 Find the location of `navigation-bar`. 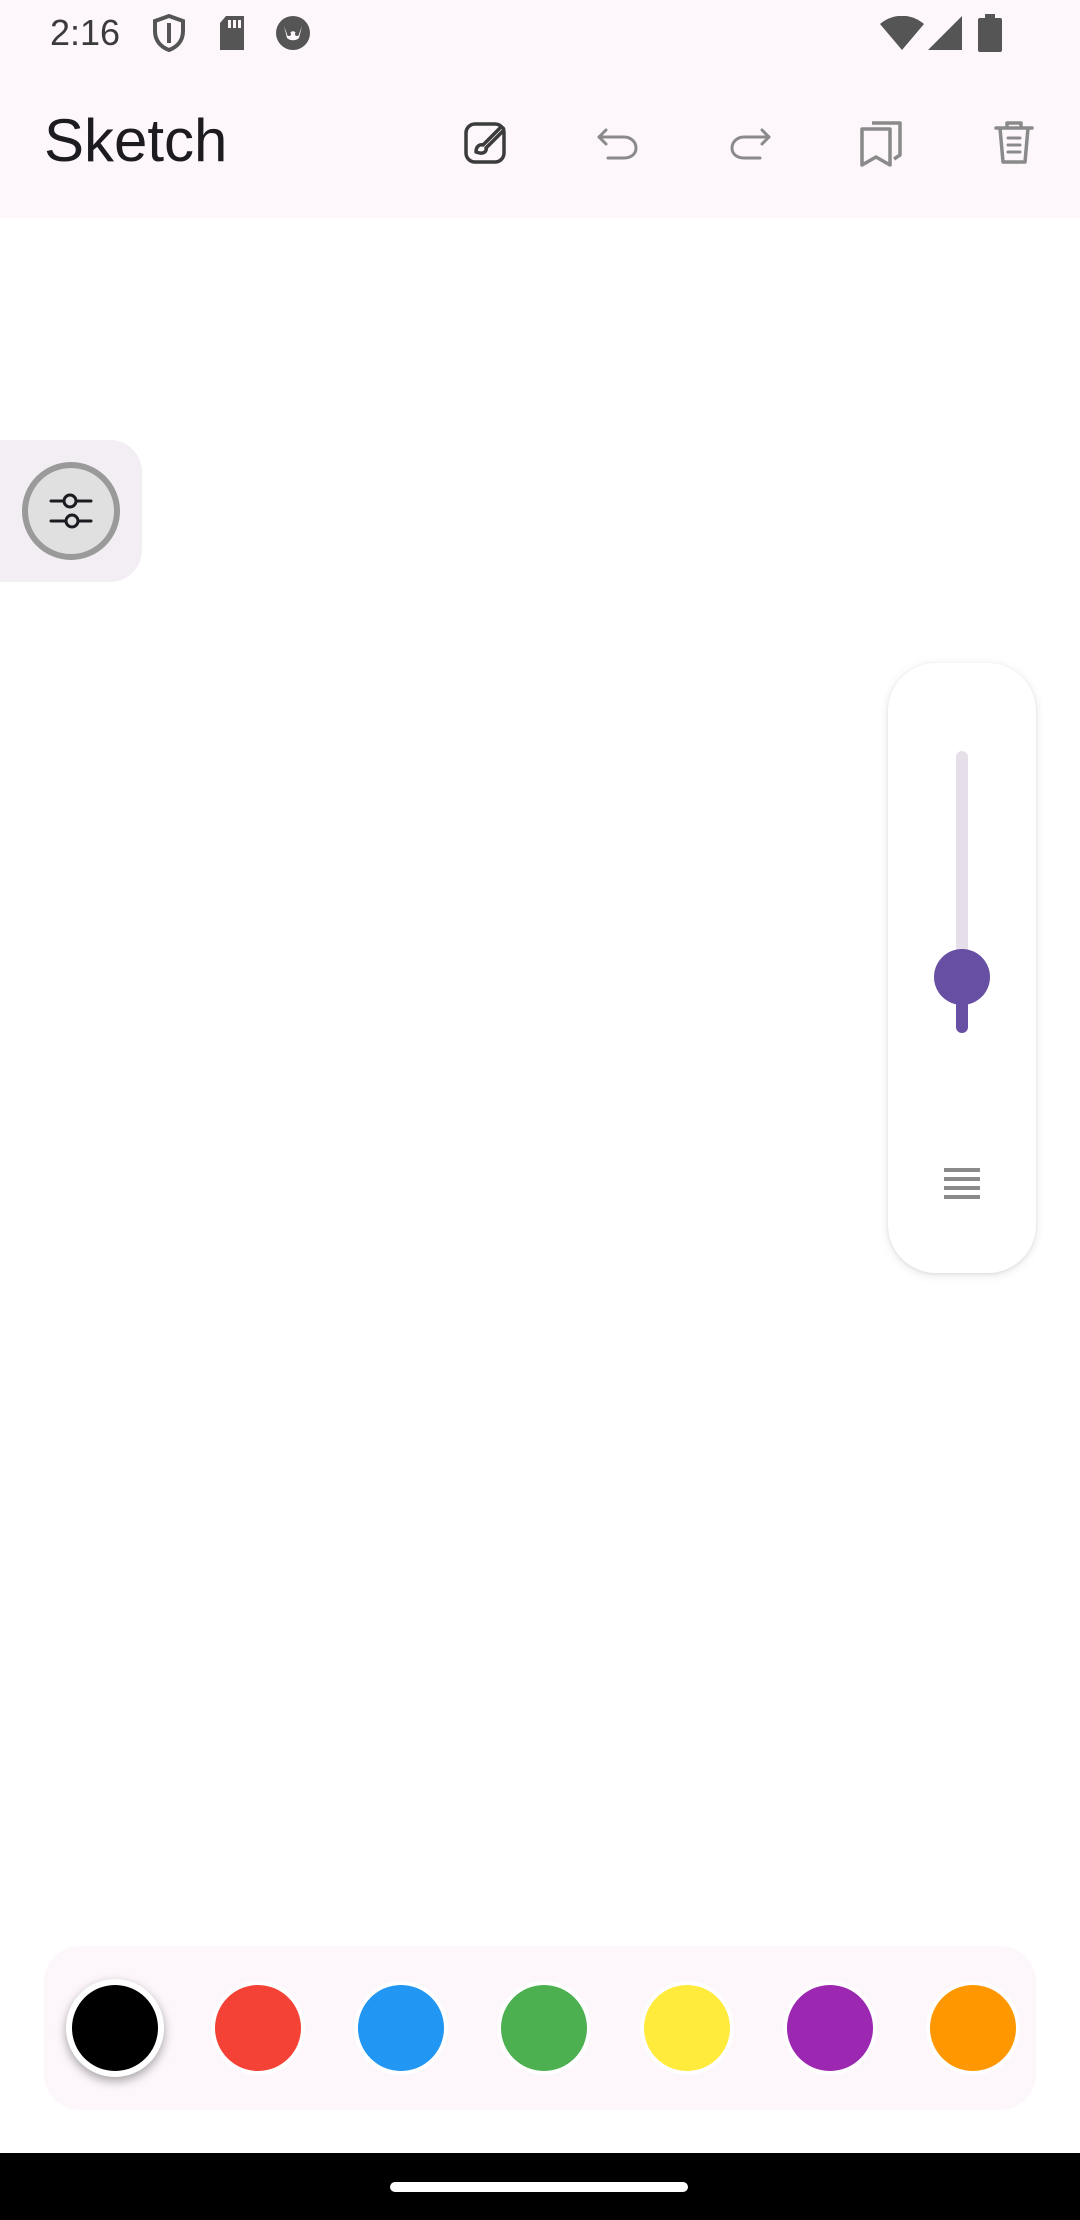

navigation-bar is located at coordinates (540, 2186).